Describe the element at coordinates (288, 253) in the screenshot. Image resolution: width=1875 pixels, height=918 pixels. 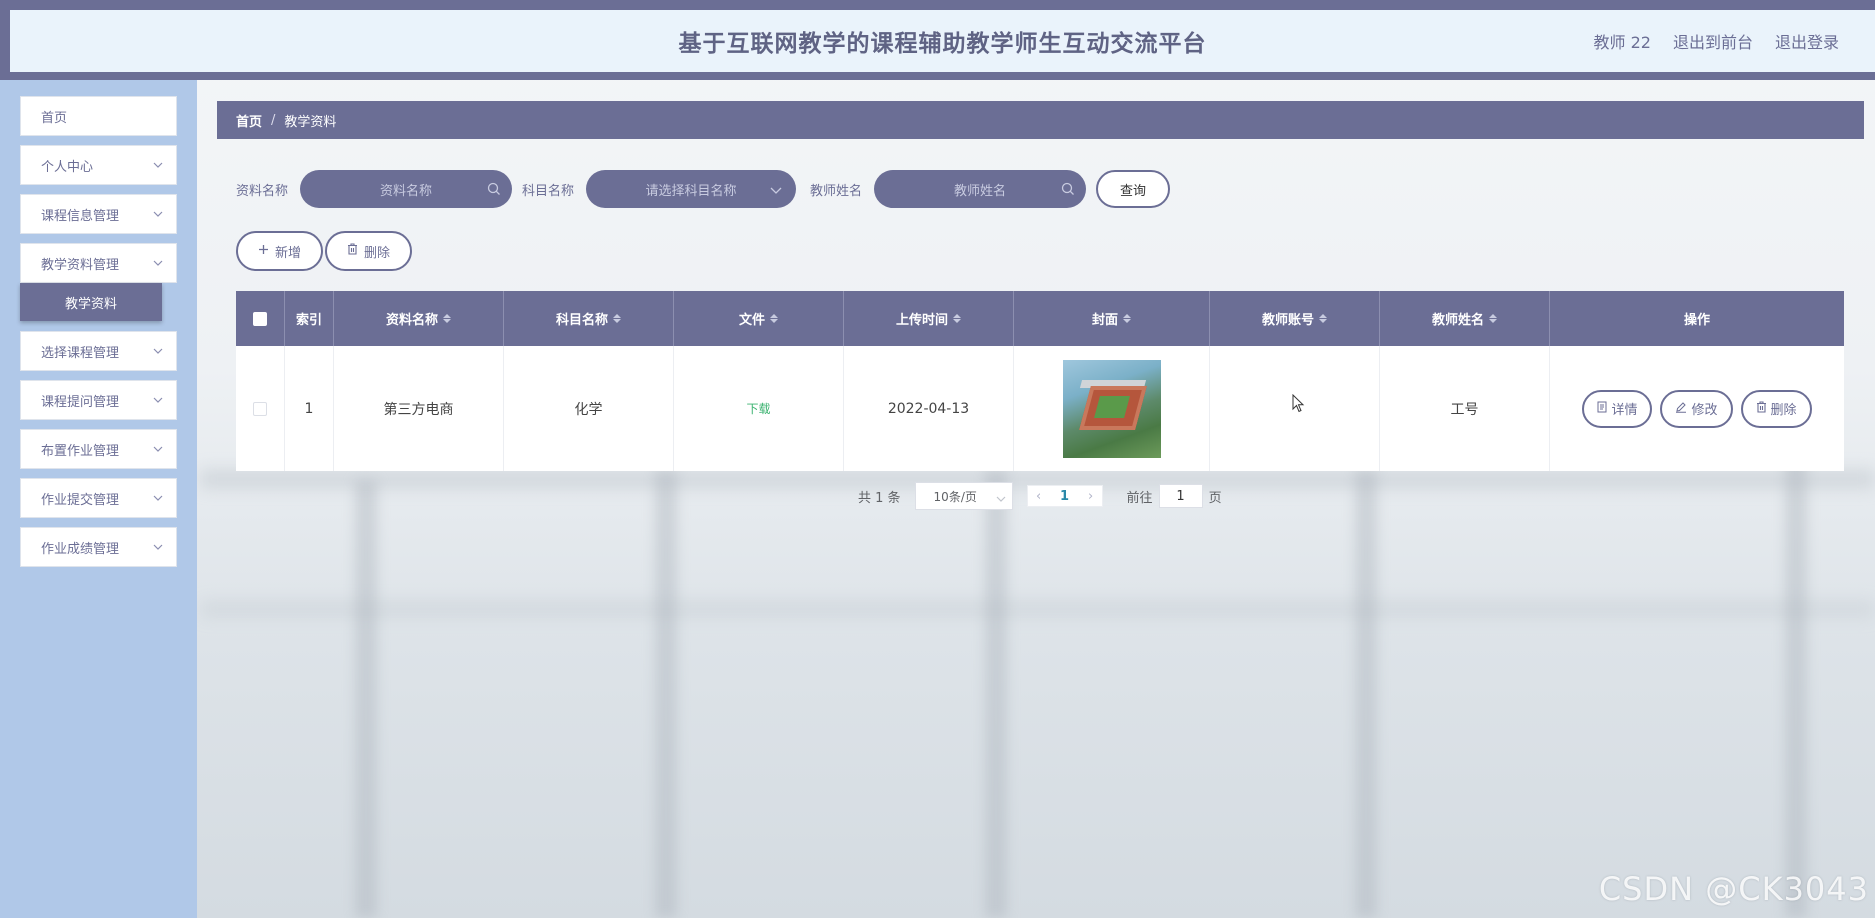
I see `add-button-label: 新增` at that location.